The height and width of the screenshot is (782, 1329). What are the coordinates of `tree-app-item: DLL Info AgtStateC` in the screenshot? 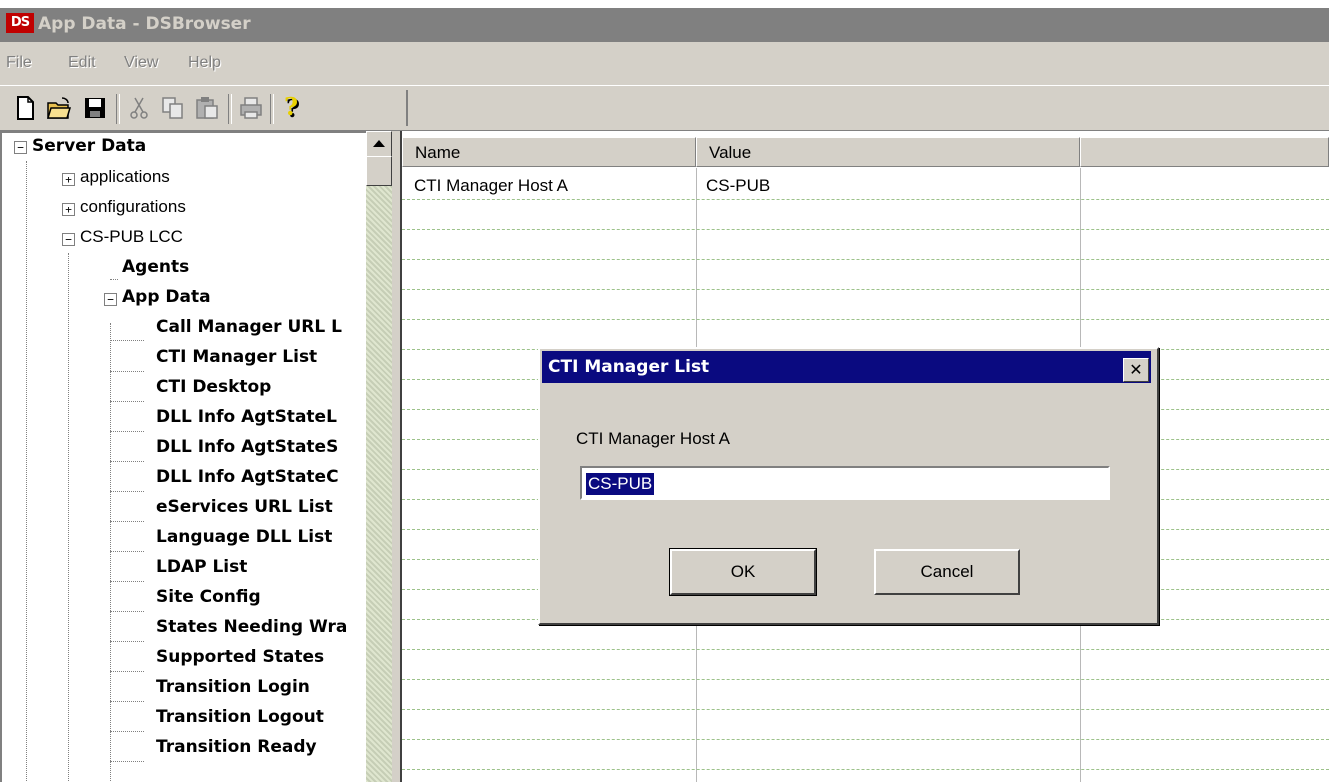 It's located at (247, 477).